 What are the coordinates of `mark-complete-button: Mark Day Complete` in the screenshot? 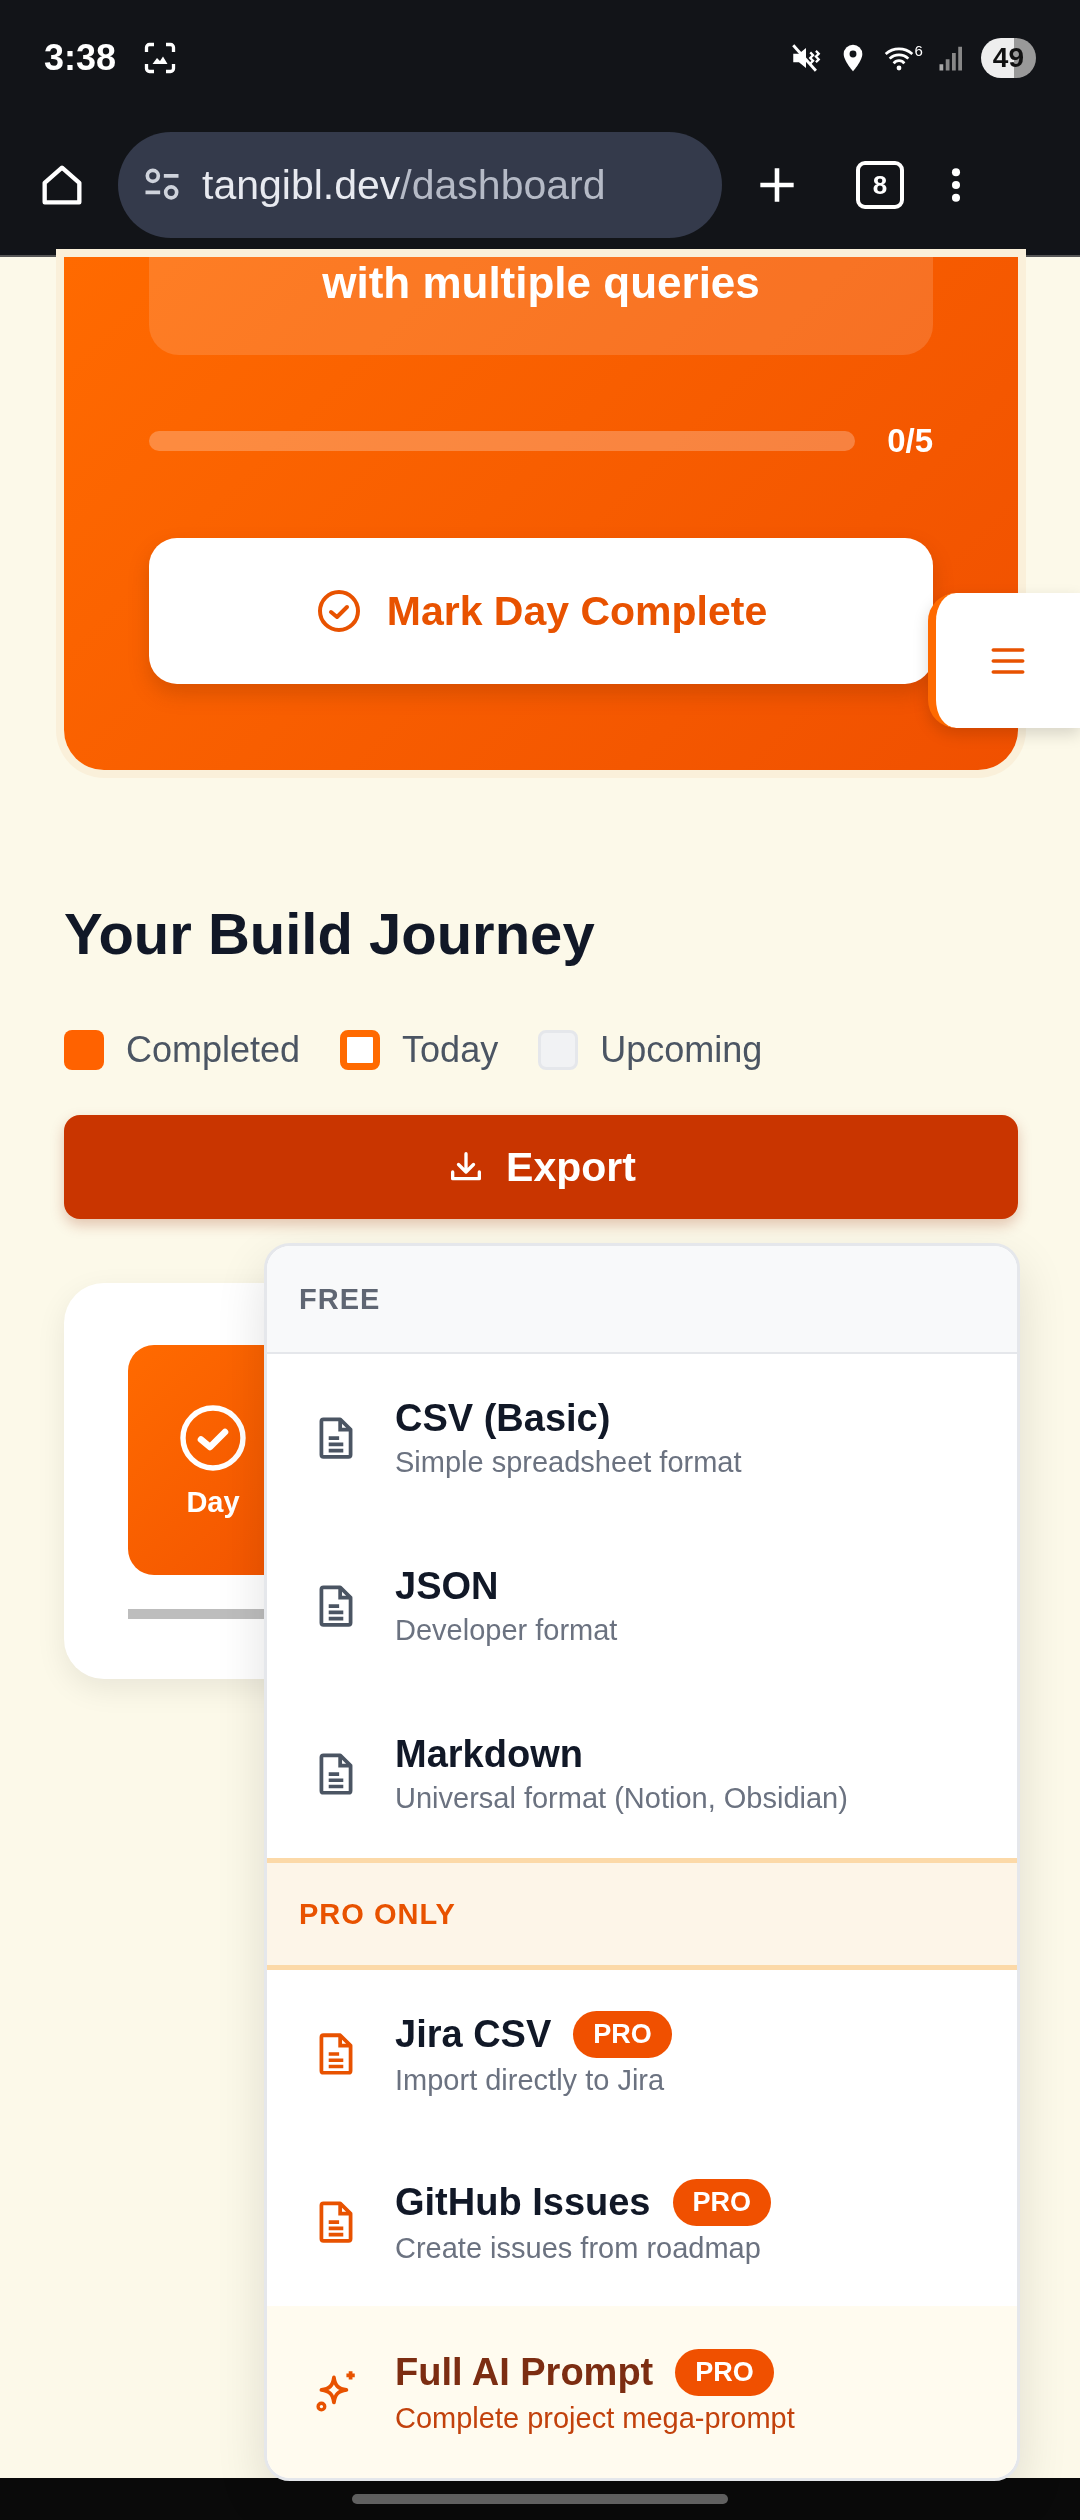 It's located at (541, 611).